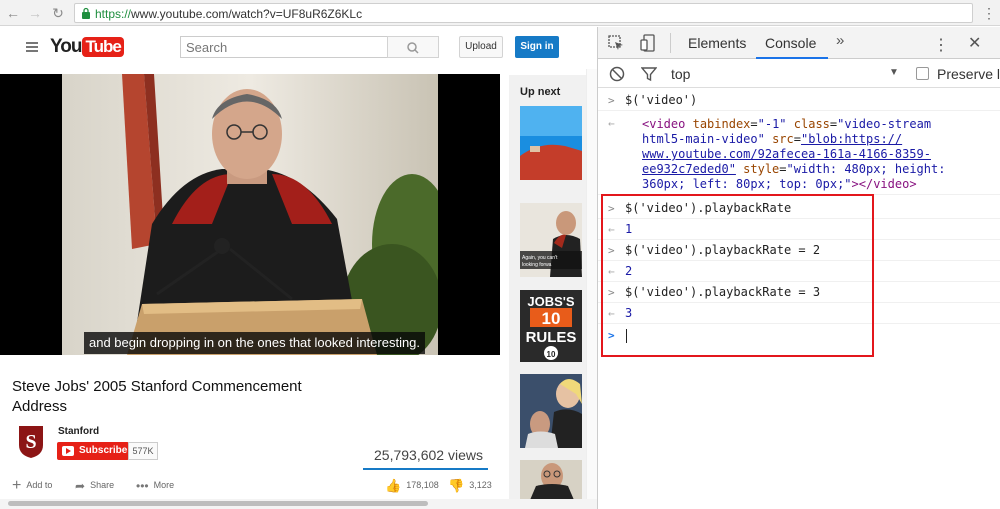  I want to click on dislike-button: 👎 3,123, so click(470, 485).